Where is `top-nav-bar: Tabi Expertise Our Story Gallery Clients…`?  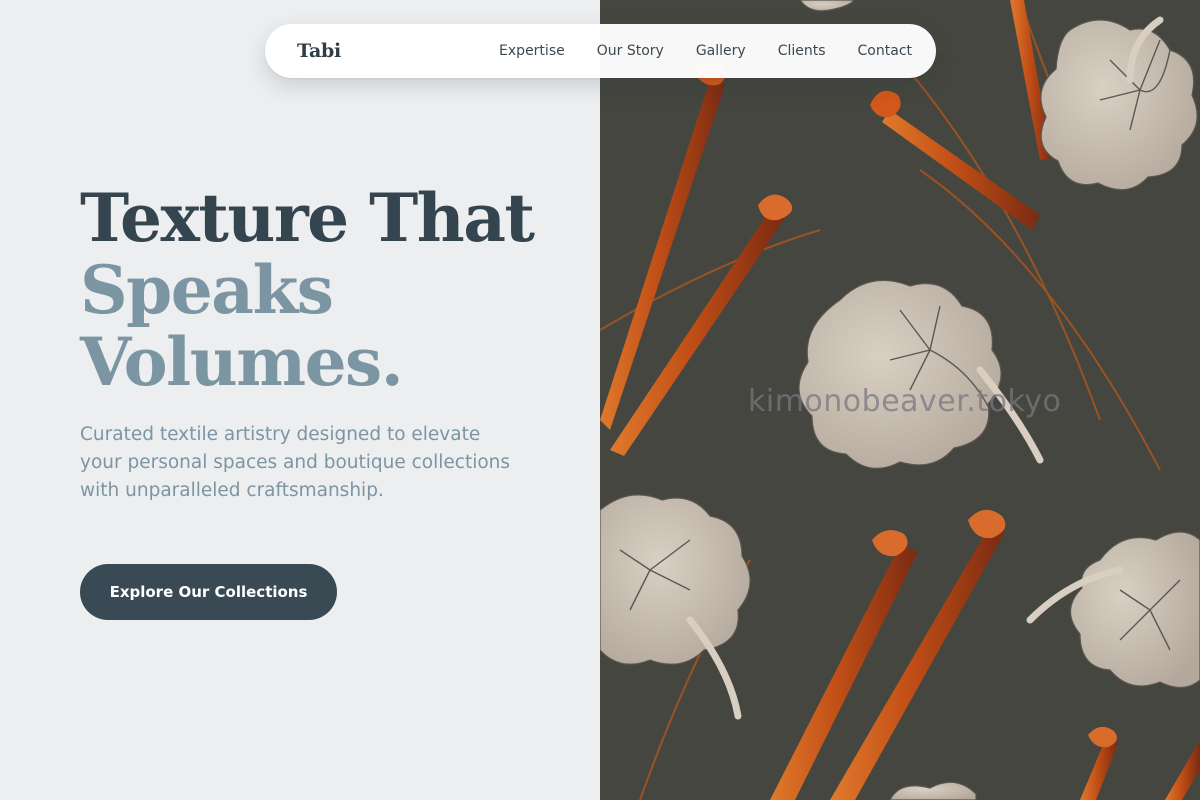 top-nav-bar: Tabi Expertise Our Story Gallery Clients… is located at coordinates (600, 51).